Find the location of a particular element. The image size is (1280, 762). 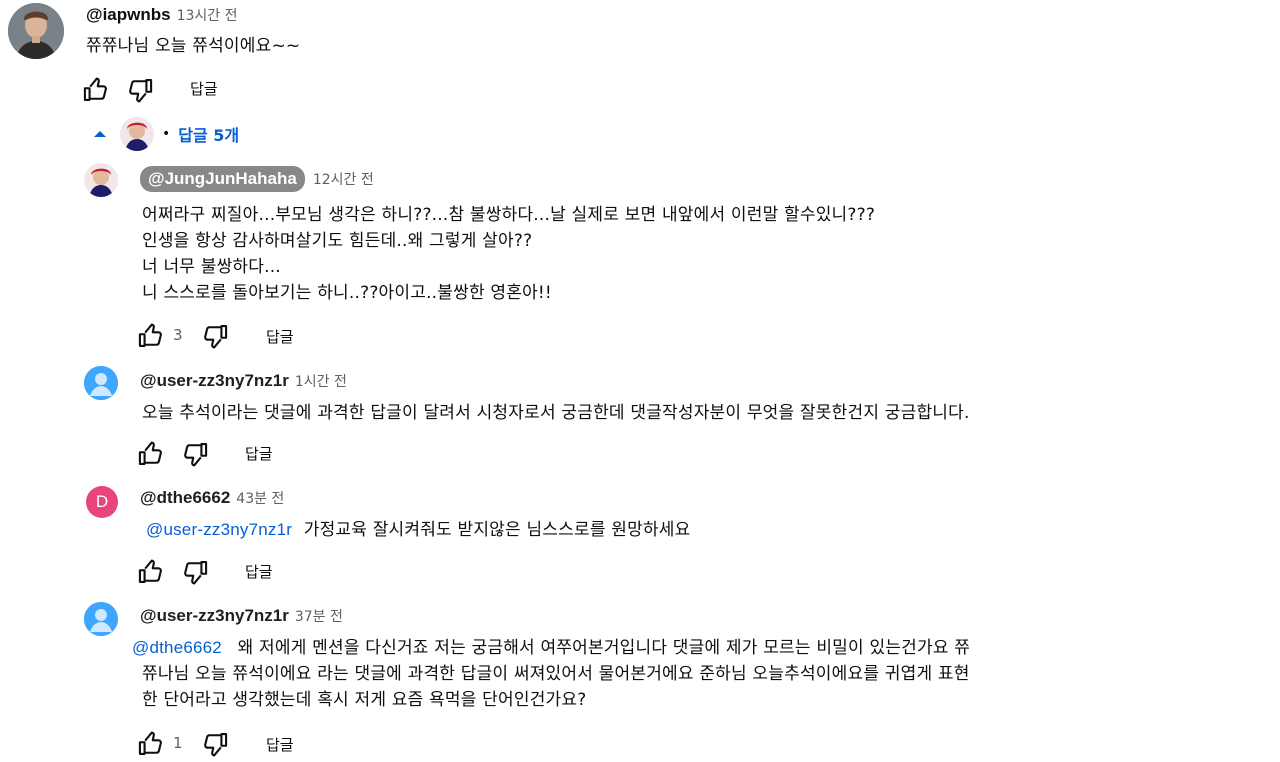

reply-text: 가정교육 잘시켜줘도 받지않은 님스스로를 원망하세요 is located at coordinates (497, 530).